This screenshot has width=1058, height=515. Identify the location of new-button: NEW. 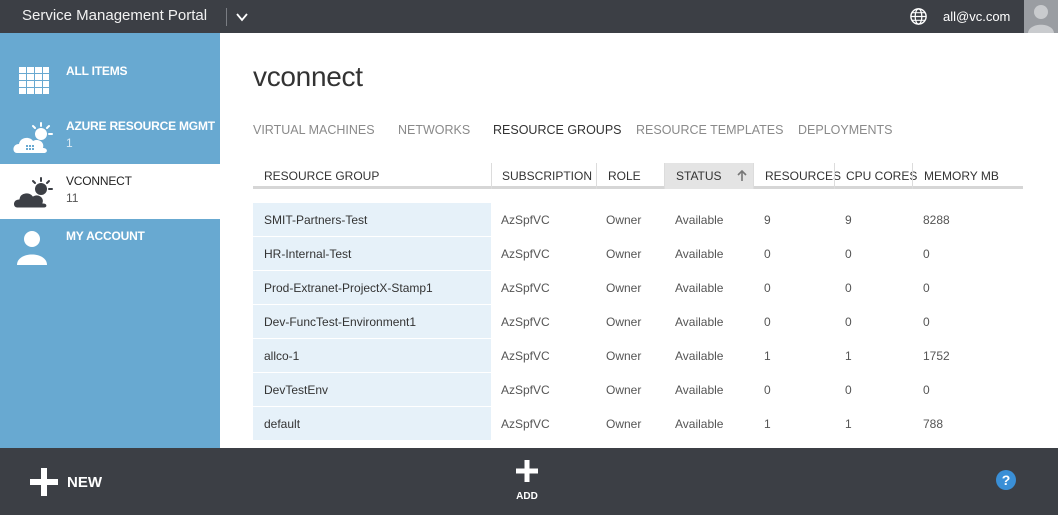
(74, 482).